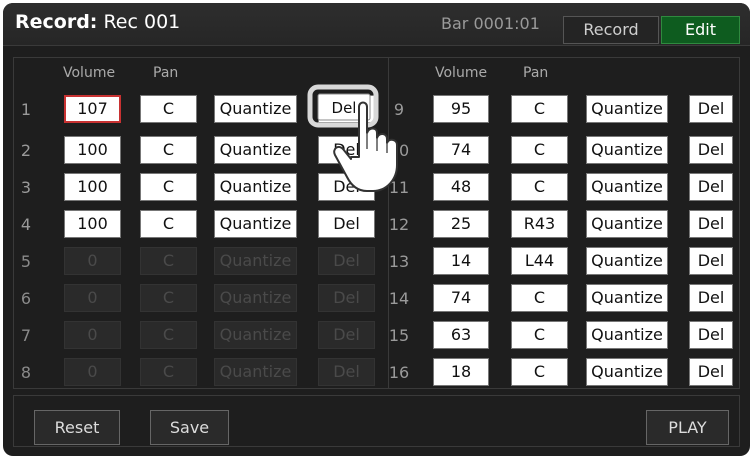 This screenshot has width=753, height=459. Describe the element at coordinates (461, 261) in the screenshot. I see `volume-field: 14` at that location.